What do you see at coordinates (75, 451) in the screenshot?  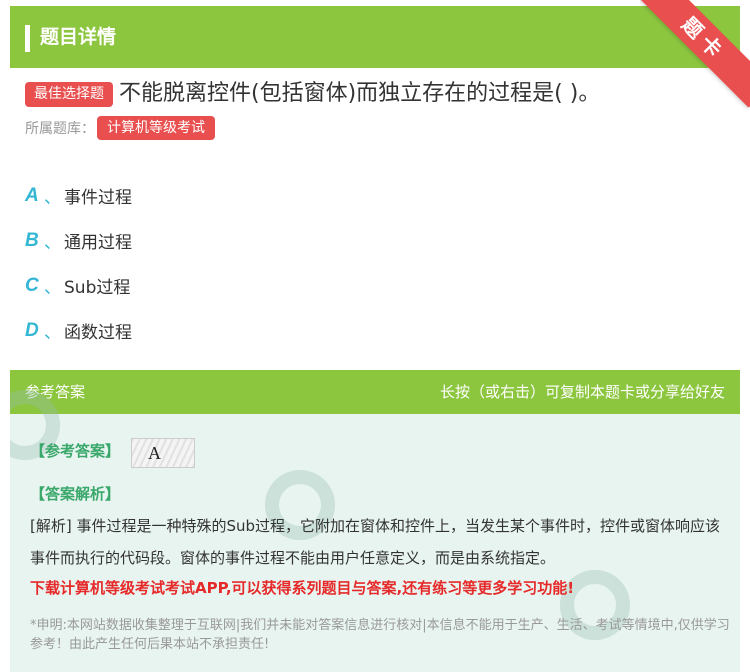 I see `reference-answer-label: 【参考答案】` at bounding box center [75, 451].